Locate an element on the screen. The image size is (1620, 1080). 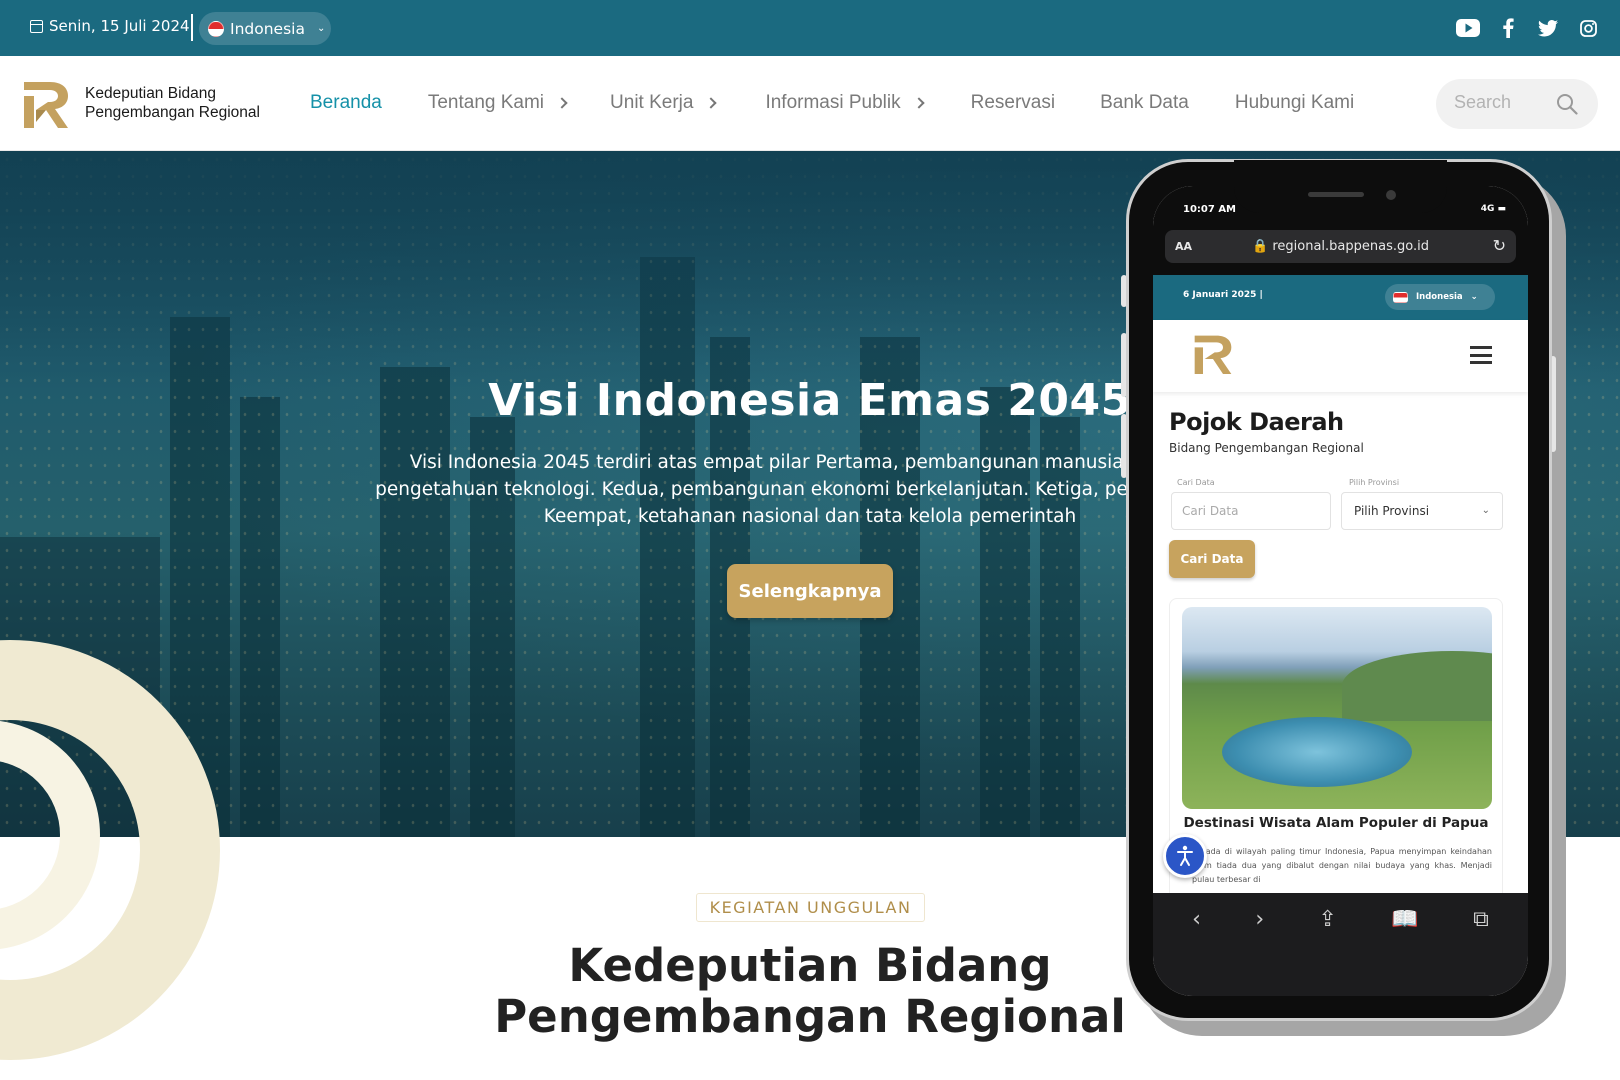
url-value: regional.bappenas.go.id is located at coordinates (1350, 246).